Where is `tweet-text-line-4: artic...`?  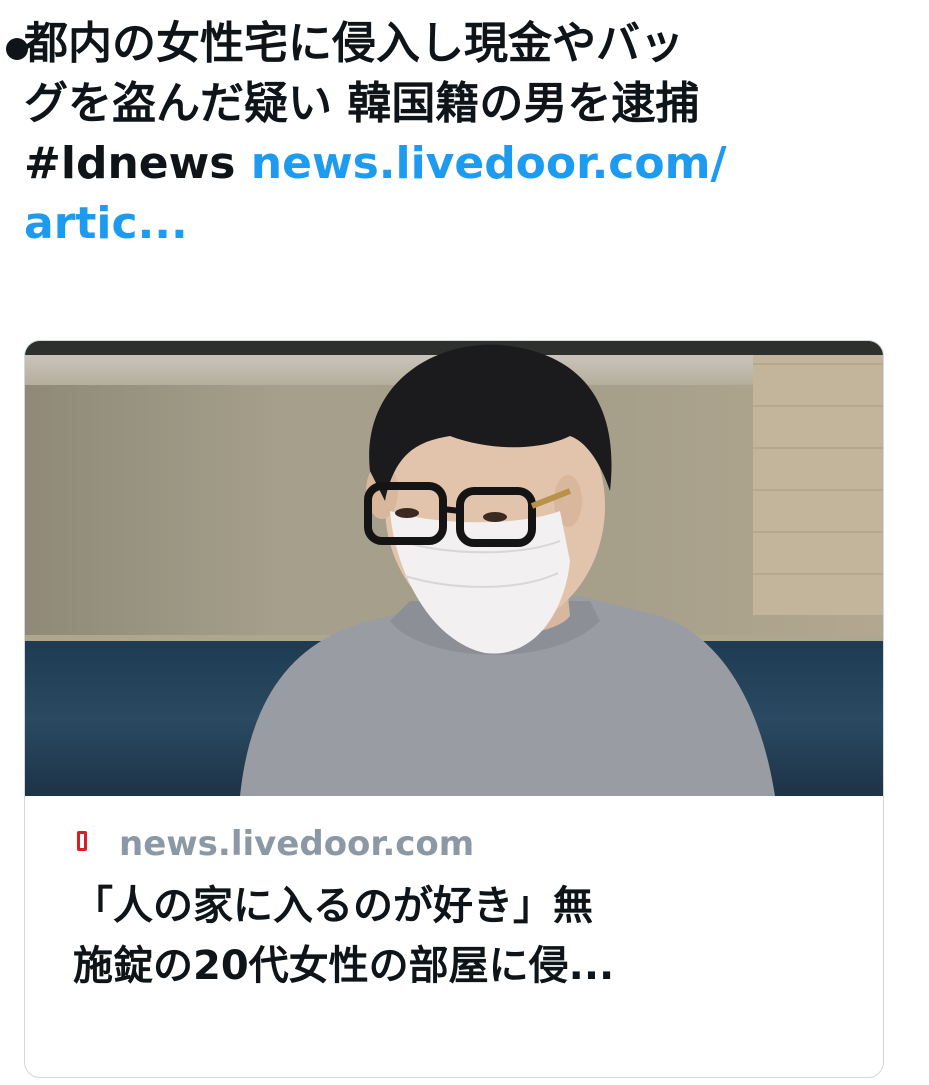
tweet-text-line-4: artic... is located at coordinates (464, 224).